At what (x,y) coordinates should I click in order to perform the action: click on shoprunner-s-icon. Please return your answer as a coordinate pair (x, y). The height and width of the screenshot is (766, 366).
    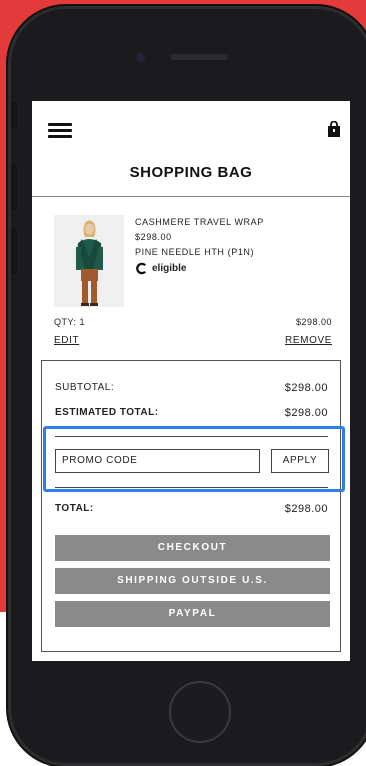
    Looking at the image, I should click on (141, 268).